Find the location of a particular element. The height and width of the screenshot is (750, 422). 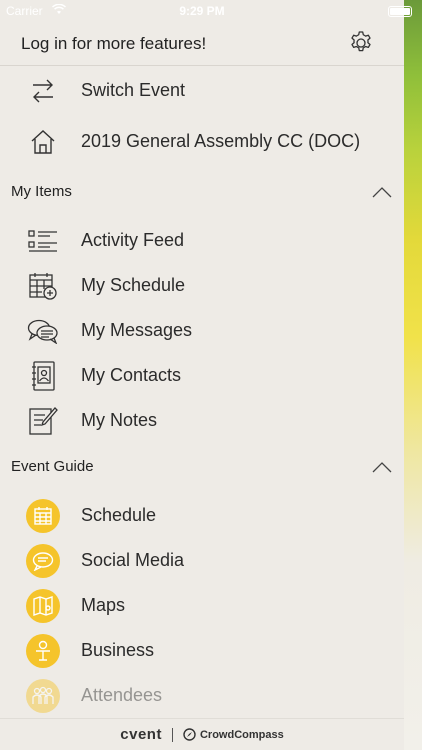

compass-icon is located at coordinates (189, 734).